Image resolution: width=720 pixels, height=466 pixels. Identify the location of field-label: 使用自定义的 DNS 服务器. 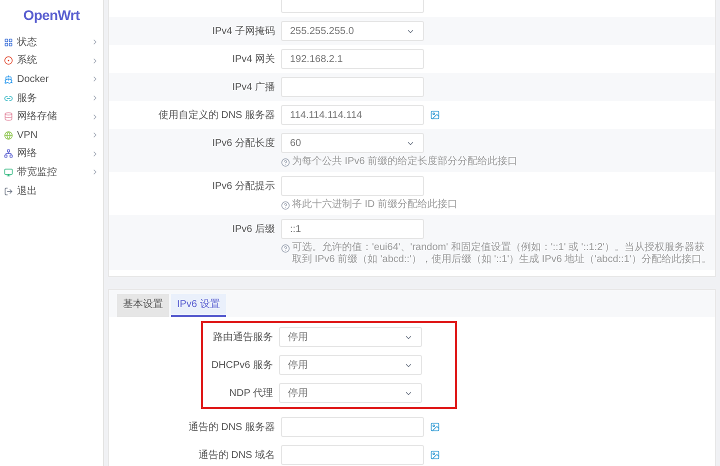
(216, 115).